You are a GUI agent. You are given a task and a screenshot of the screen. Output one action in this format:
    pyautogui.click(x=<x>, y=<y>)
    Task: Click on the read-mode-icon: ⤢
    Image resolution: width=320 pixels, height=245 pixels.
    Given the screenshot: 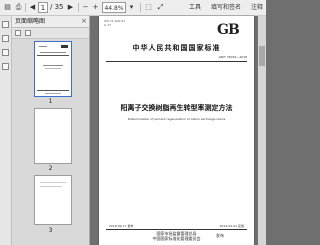 What is the action you would take?
    pyautogui.click(x=160, y=7)
    